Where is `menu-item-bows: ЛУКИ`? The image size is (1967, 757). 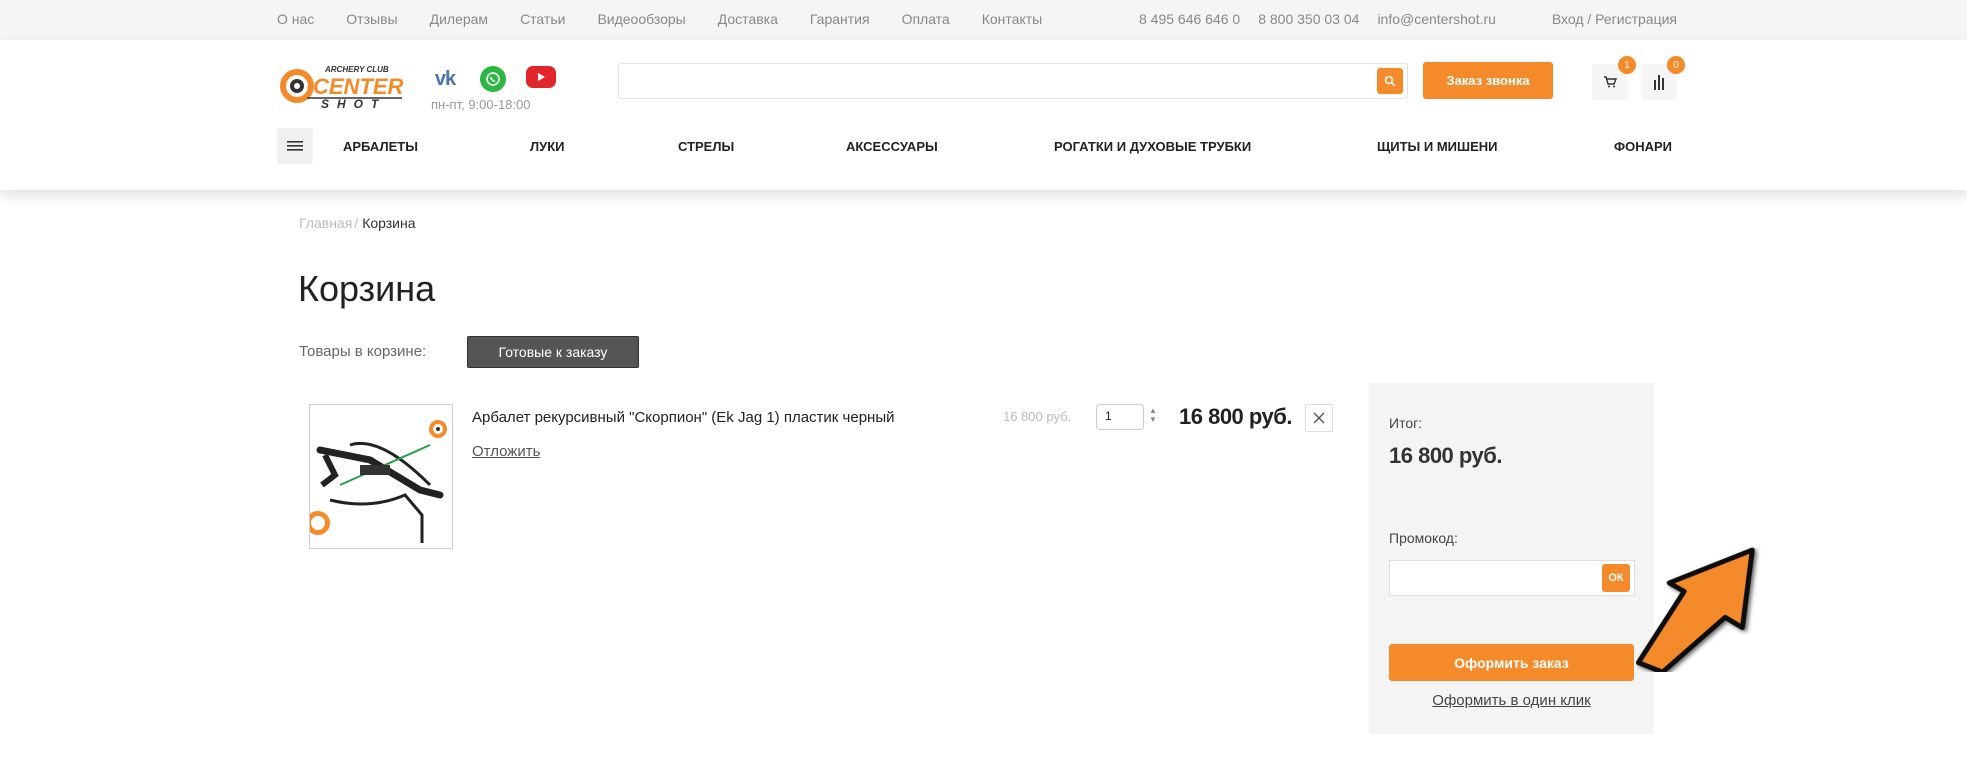 menu-item-bows: ЛУКИ is located at coordinates (547, 146).